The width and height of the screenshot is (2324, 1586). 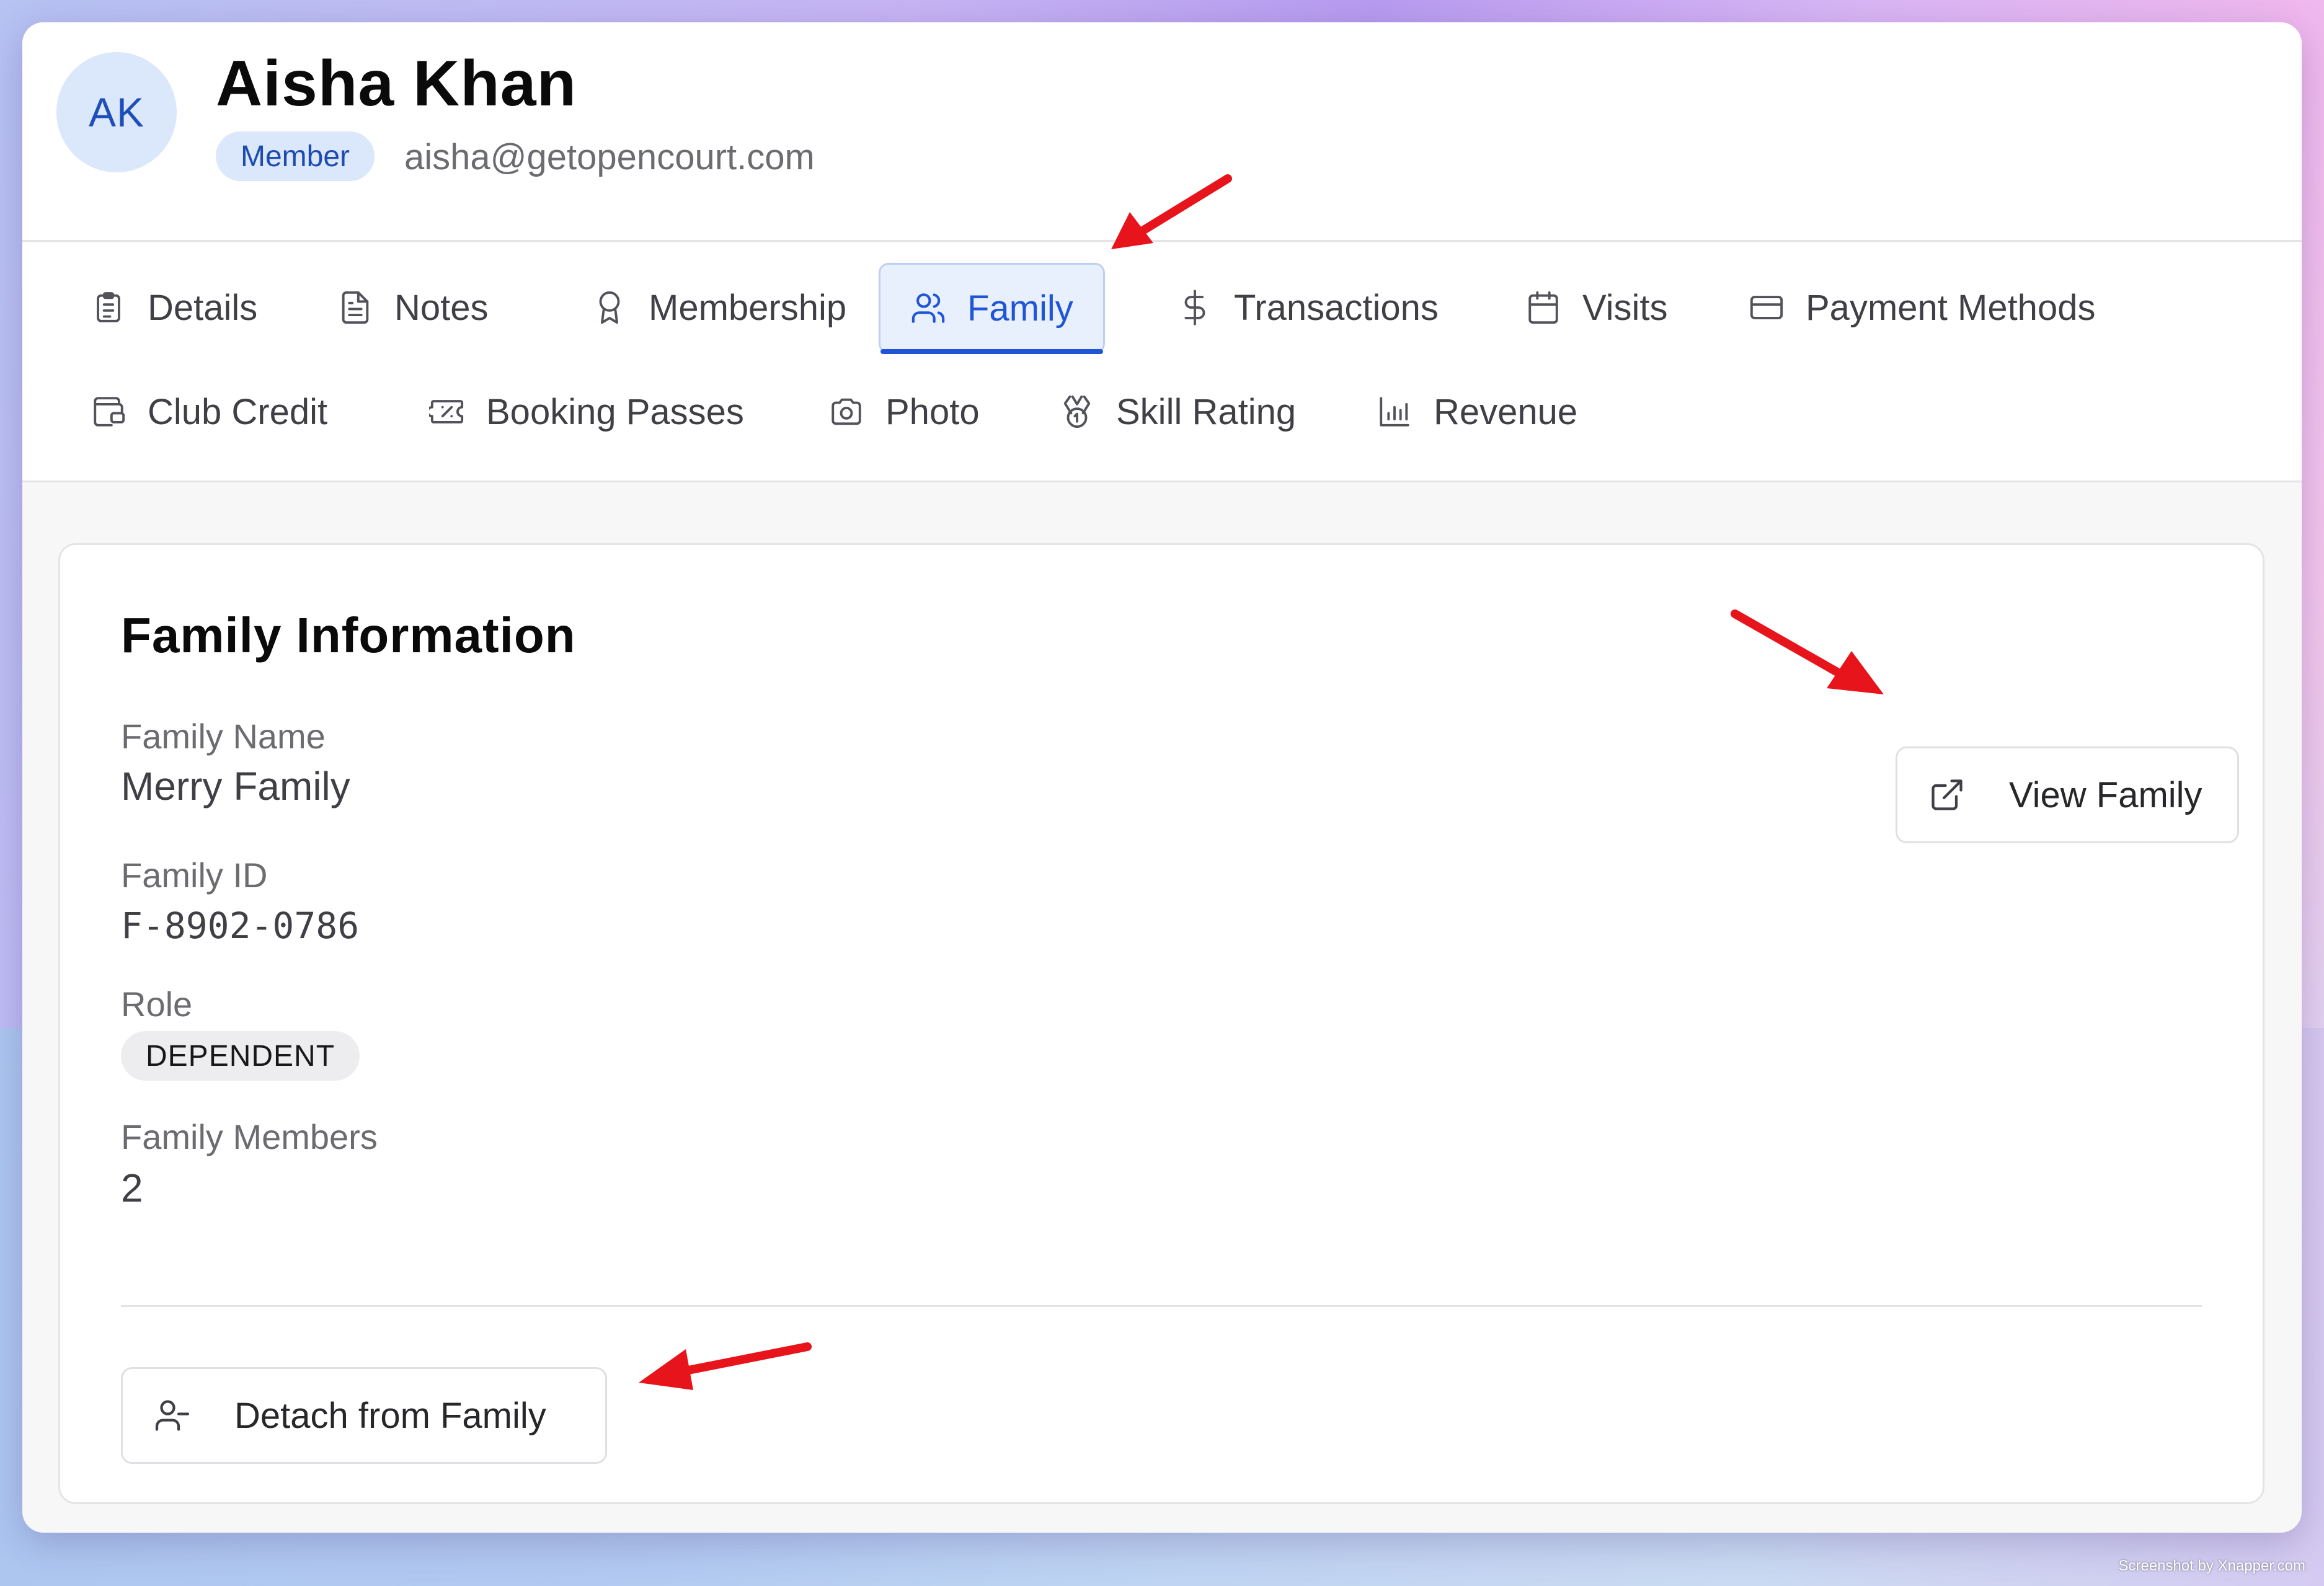 I want to click on tab-skill-rating: Skill Rating, so click(x=1177, y=411).